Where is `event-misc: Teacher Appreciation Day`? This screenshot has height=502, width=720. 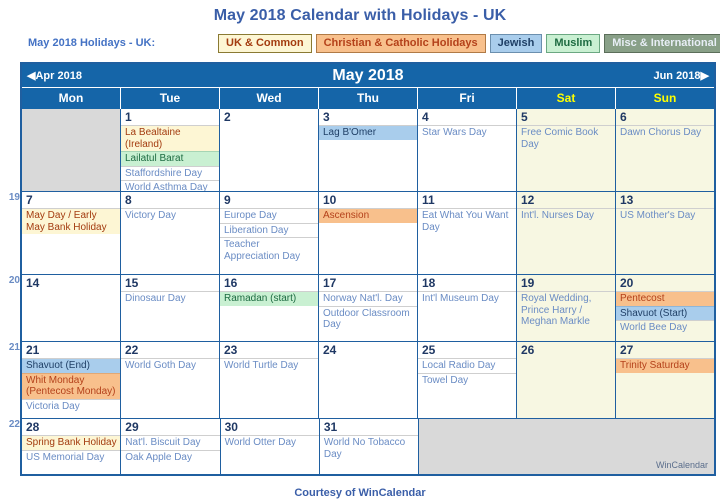
event-misc: Teacher Appreciation Day is located at coordinates (269, 250).